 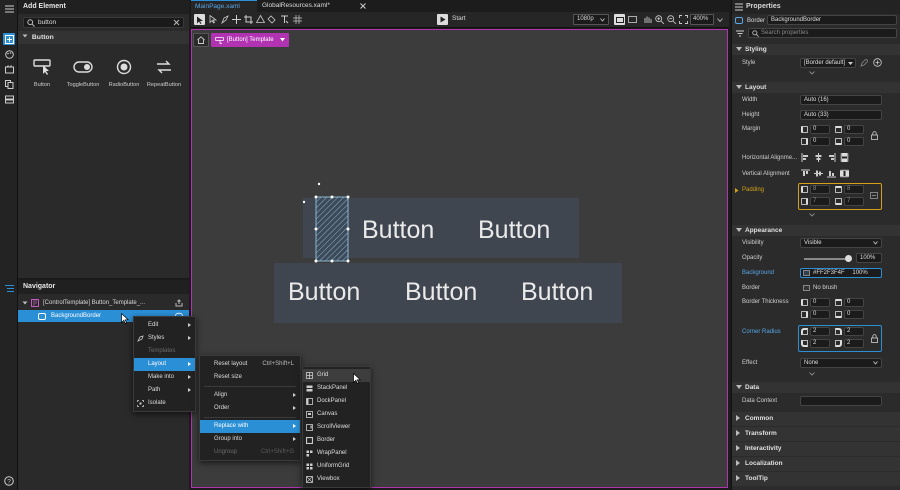 What do you see at coordinates (816, 230) in the screenshot?
I see `appearance-group-header: Appearance` at bounding box center [816, 230].